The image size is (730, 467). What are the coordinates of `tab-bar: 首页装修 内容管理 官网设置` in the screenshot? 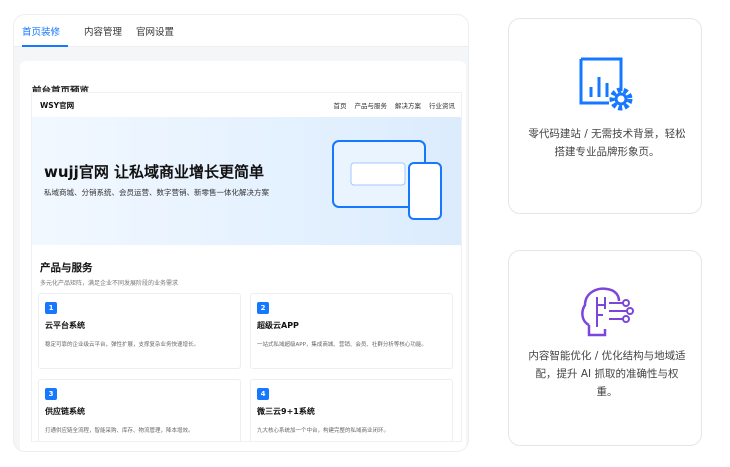 It's located at (241, 31).